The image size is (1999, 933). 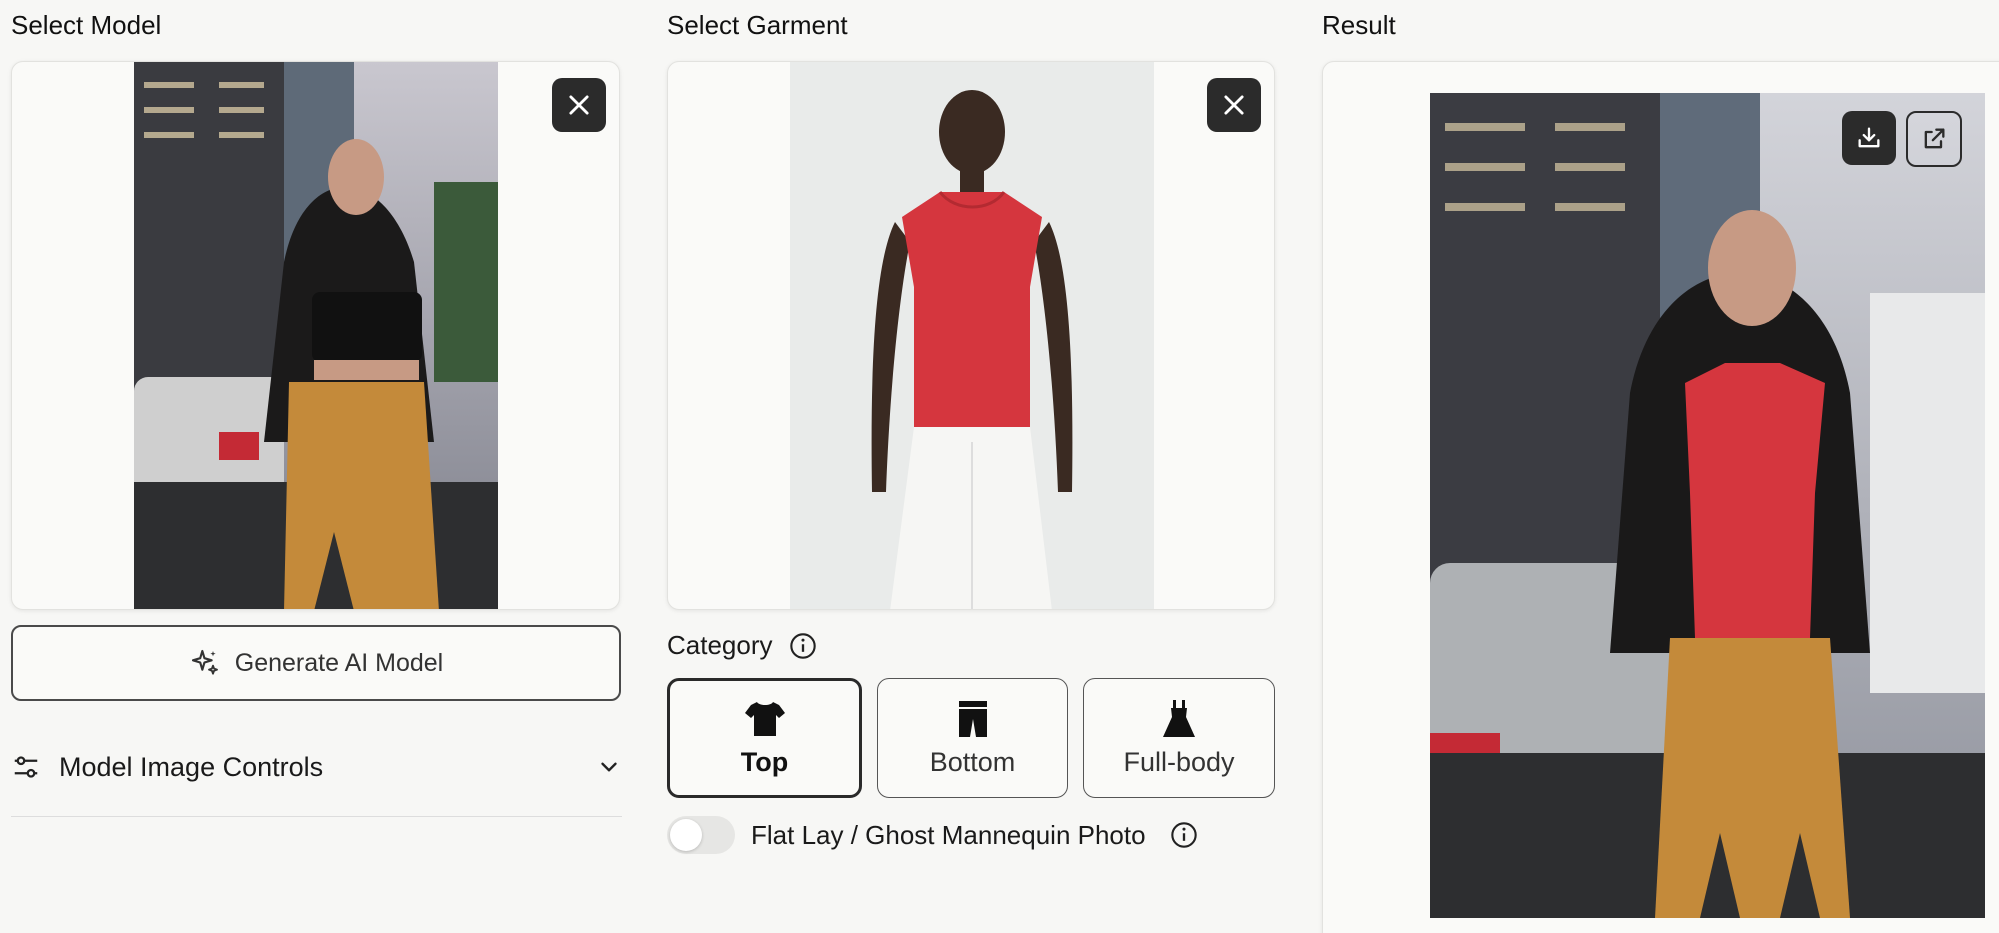 What do you see at coordinates (764, 738) in the screenshot?
I see `category-top-button: Top` at bounding box center [764, 738].